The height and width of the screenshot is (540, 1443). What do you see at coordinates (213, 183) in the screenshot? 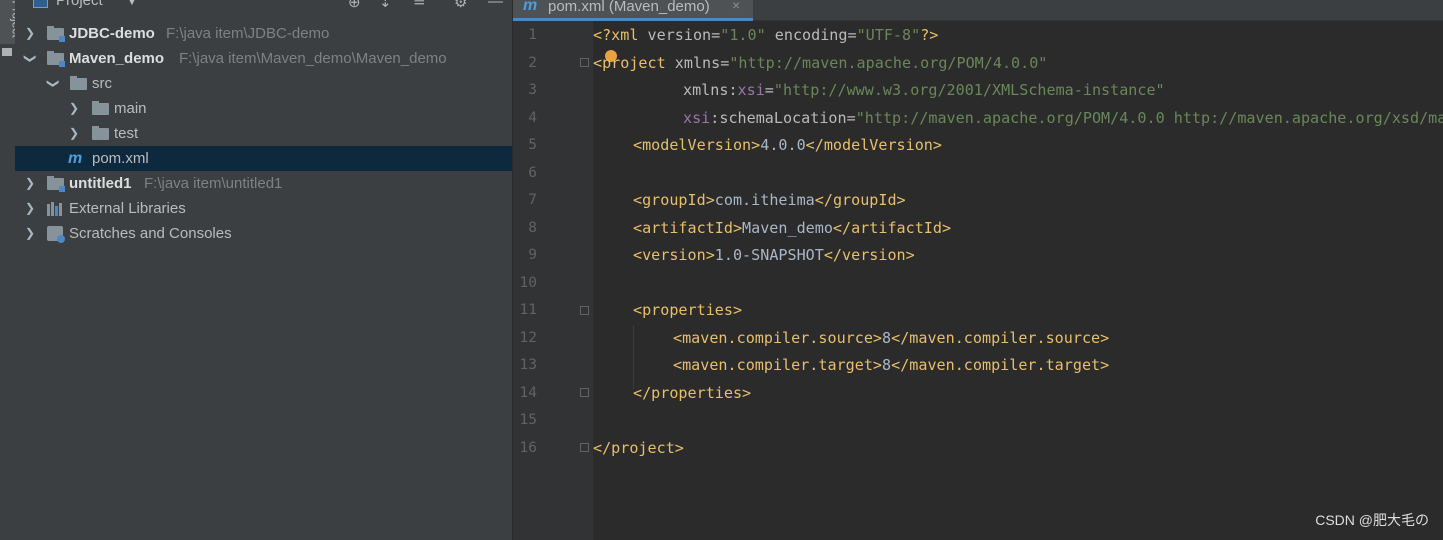
I see `tree-item-path: F:\java item\untitled1` at bounding box center [213, 183].